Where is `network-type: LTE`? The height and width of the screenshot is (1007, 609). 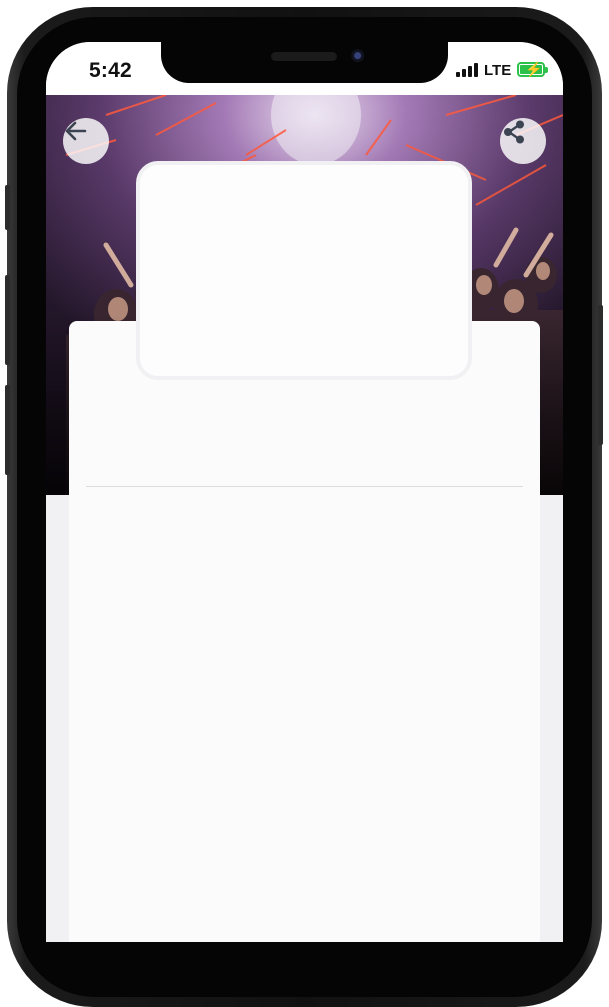 network-type: LTE is located at coordinates (498, 70).